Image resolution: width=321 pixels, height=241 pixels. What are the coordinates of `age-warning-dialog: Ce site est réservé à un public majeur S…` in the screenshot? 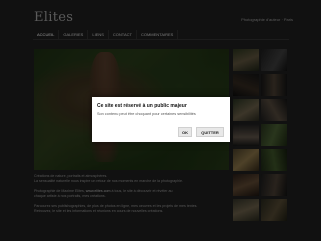 It's located at (161, 119).